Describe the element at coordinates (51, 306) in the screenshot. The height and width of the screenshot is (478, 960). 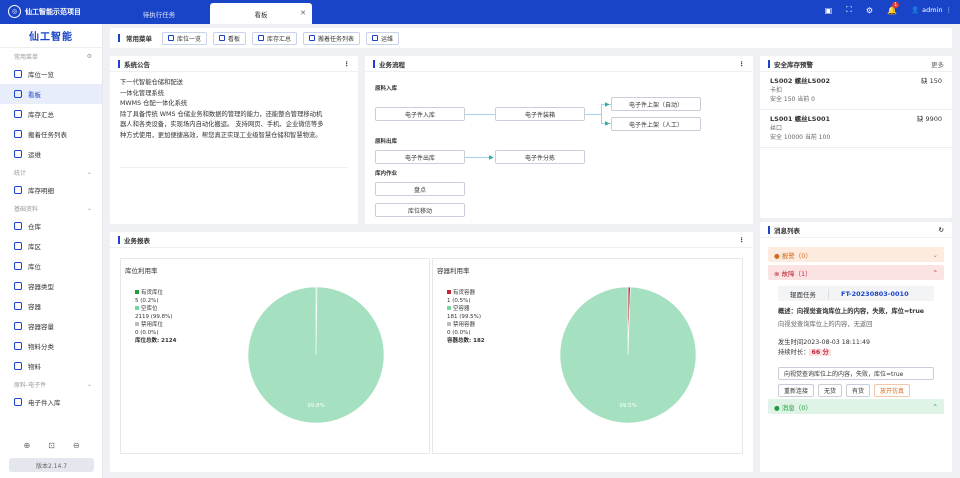
I see `sidebar-item-container: 容器` at that location.